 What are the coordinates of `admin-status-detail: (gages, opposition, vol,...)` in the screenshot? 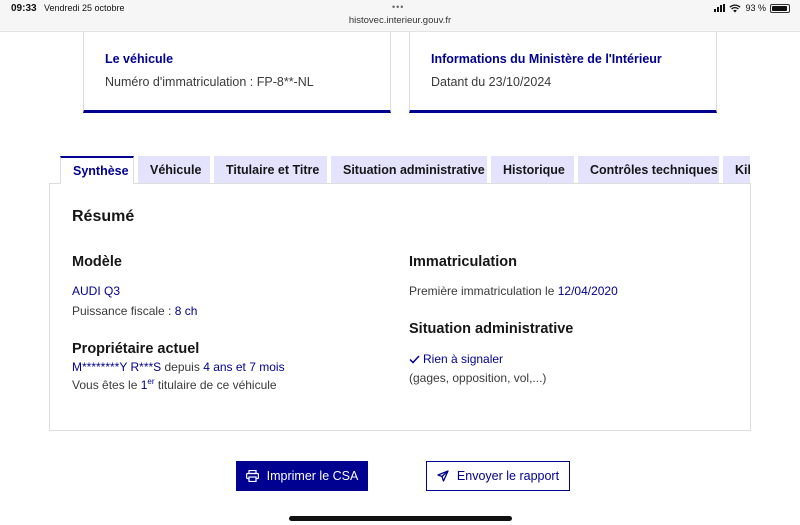 It's located at (478, 378).